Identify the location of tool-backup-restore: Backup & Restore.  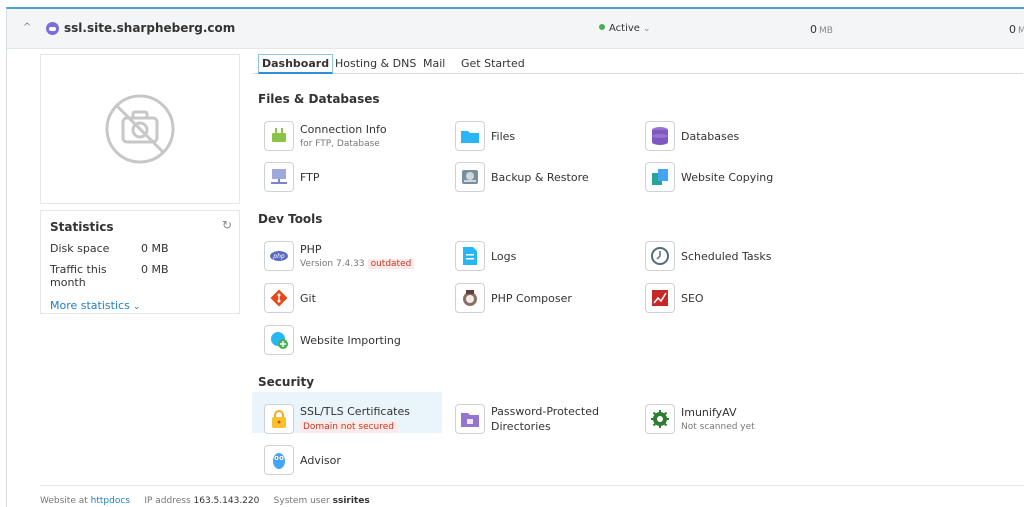
(522, 177).